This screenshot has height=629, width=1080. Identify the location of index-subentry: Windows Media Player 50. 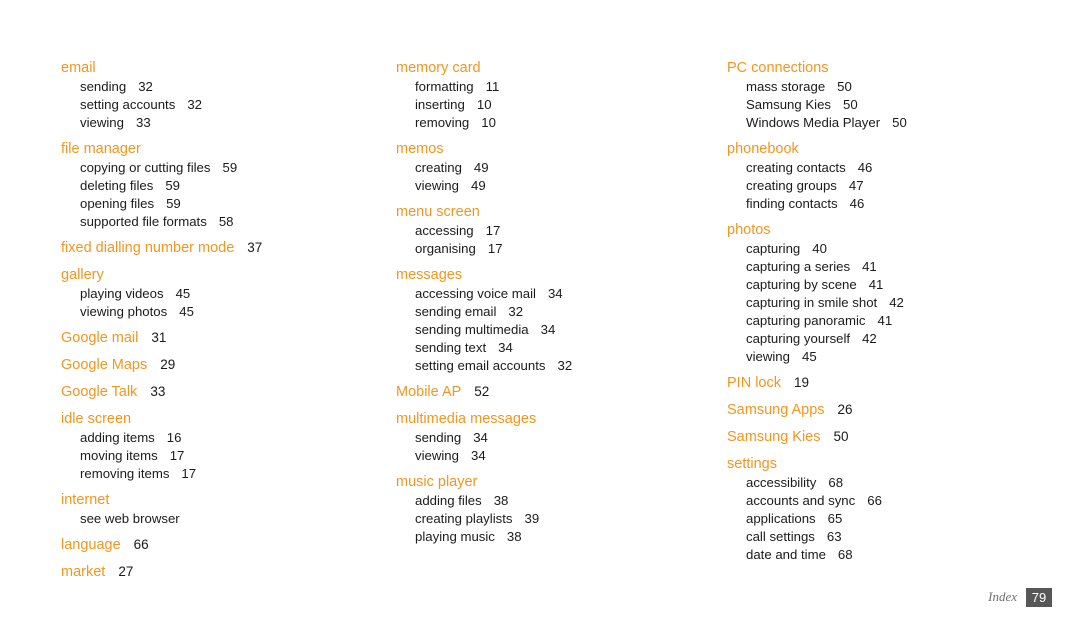
(901, 123).